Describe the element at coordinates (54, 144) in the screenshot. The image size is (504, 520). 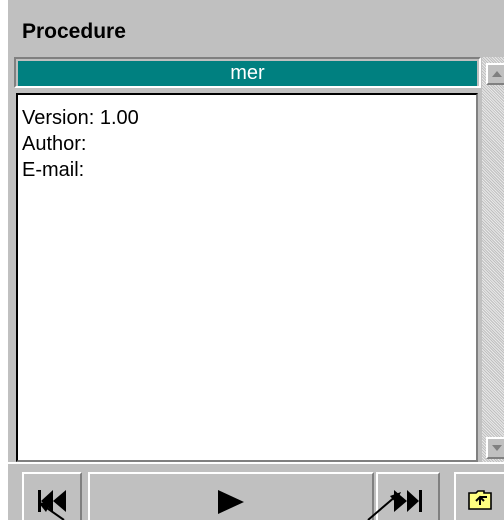
I see `description-author: Author:` at that location.